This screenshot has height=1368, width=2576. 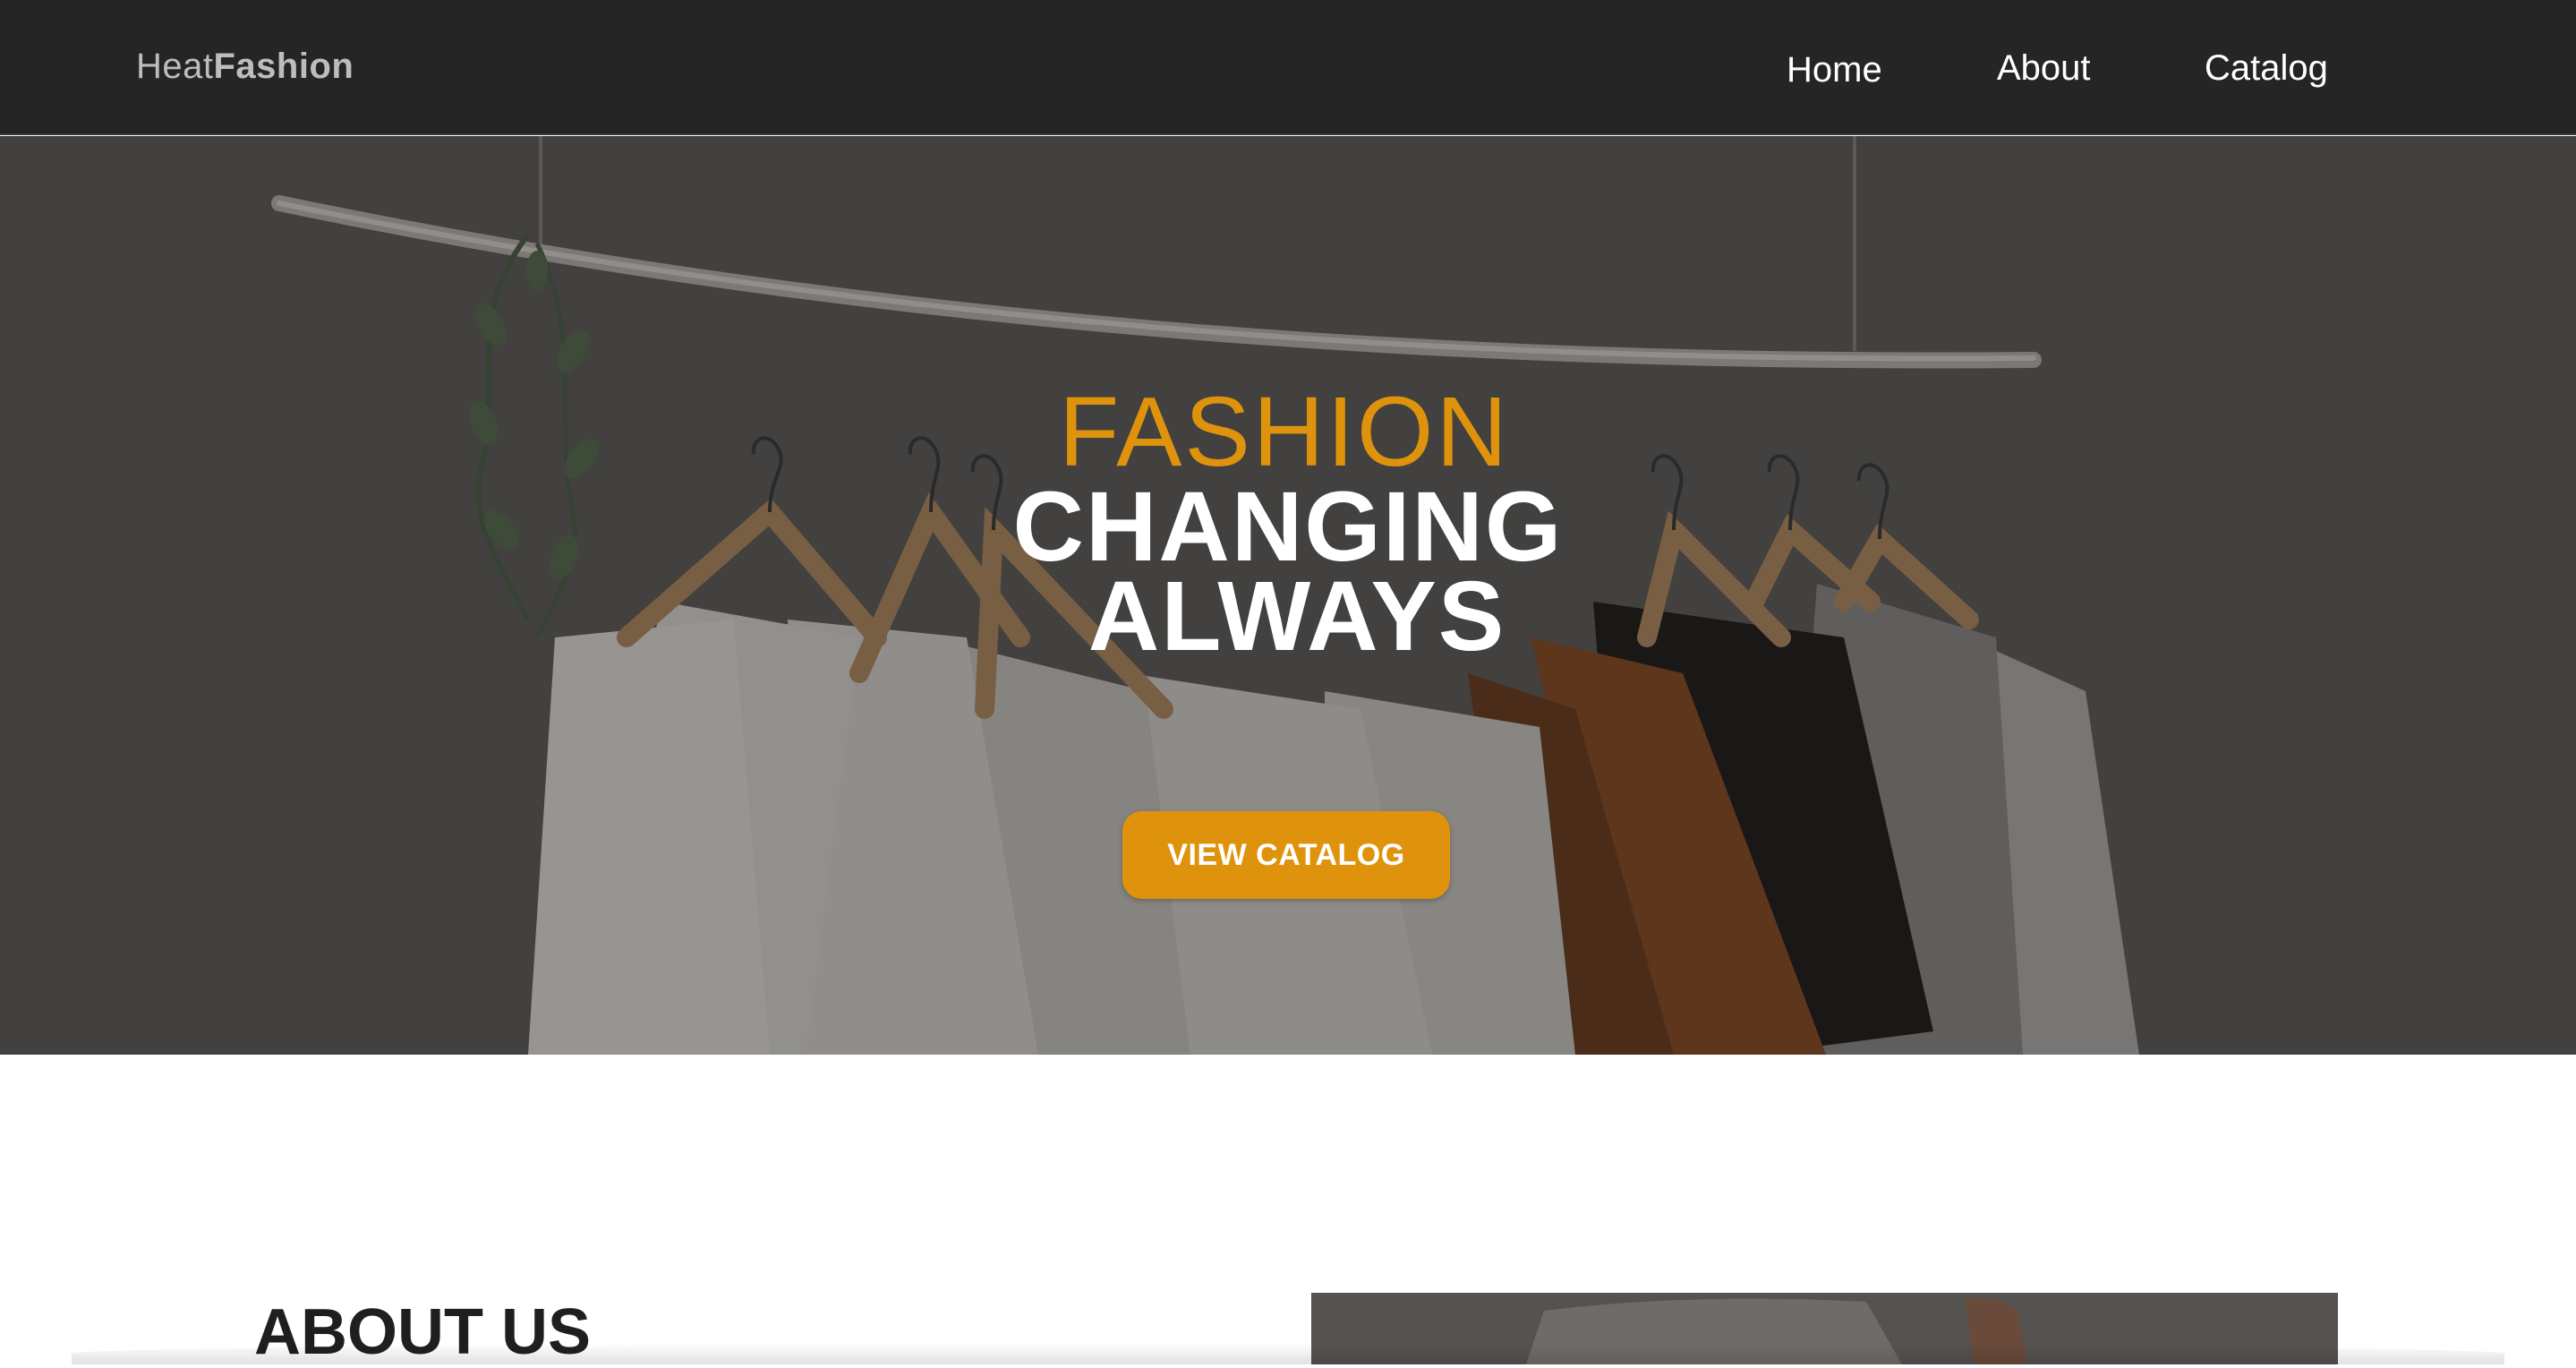 What do you see at coordinates (283, 66) in the screenshot?
I see `brand-bold-text: Fashion` at bounding box center [283, 66].